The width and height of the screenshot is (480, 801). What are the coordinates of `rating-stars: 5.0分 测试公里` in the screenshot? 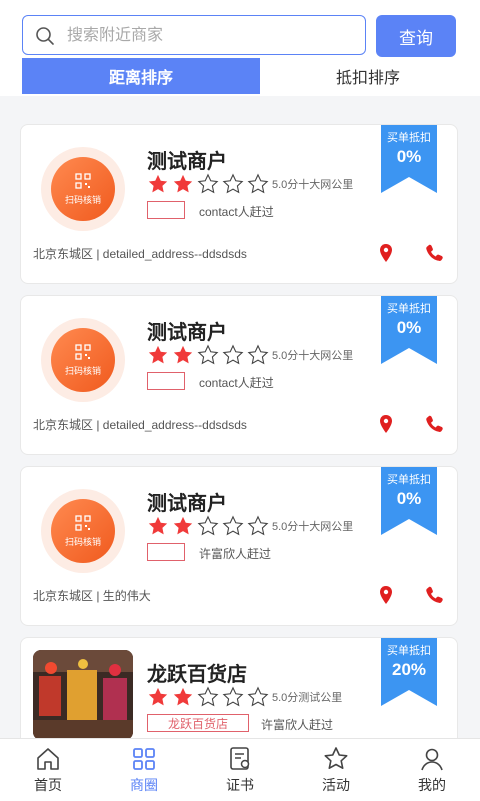 It's located at (244, 697).